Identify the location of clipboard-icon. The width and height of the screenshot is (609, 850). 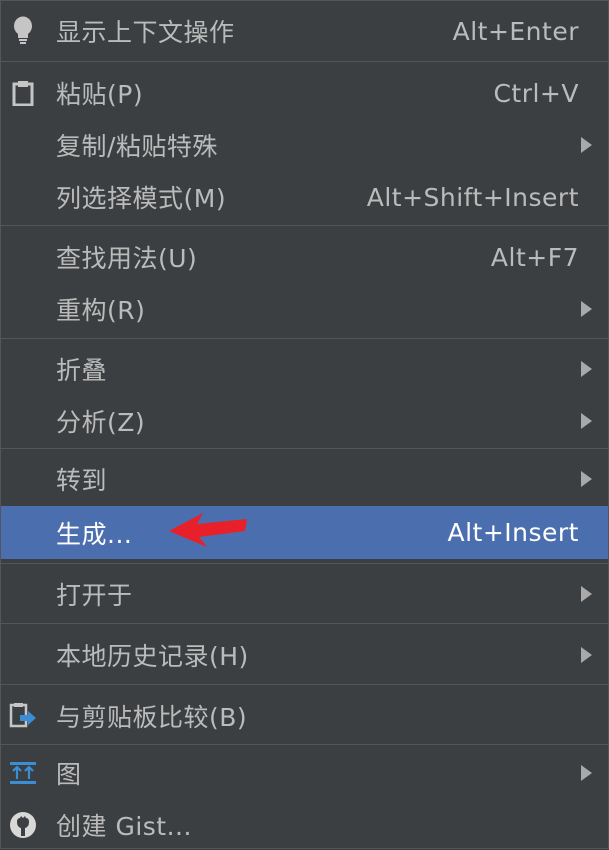
(23, 93).